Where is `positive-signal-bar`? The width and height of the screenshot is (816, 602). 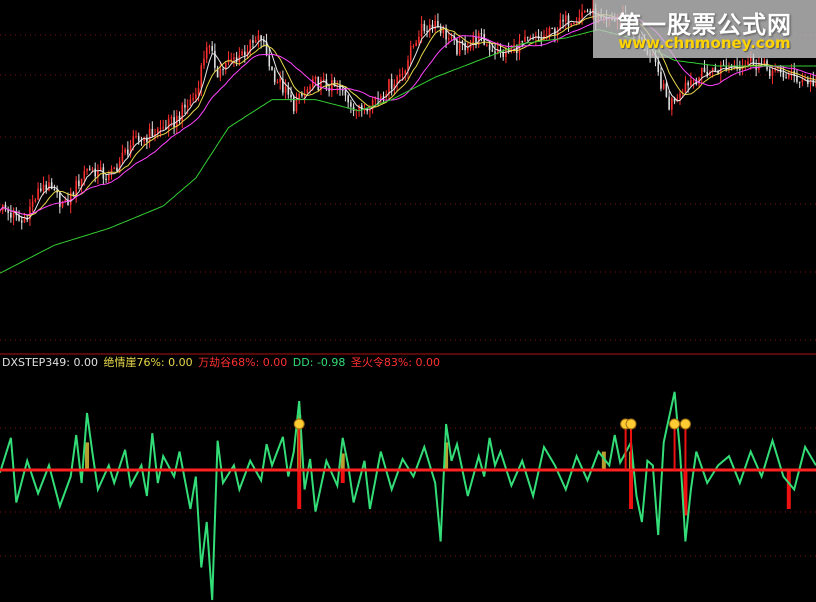 positive-signal-bar is located at coordinates (87, 456).